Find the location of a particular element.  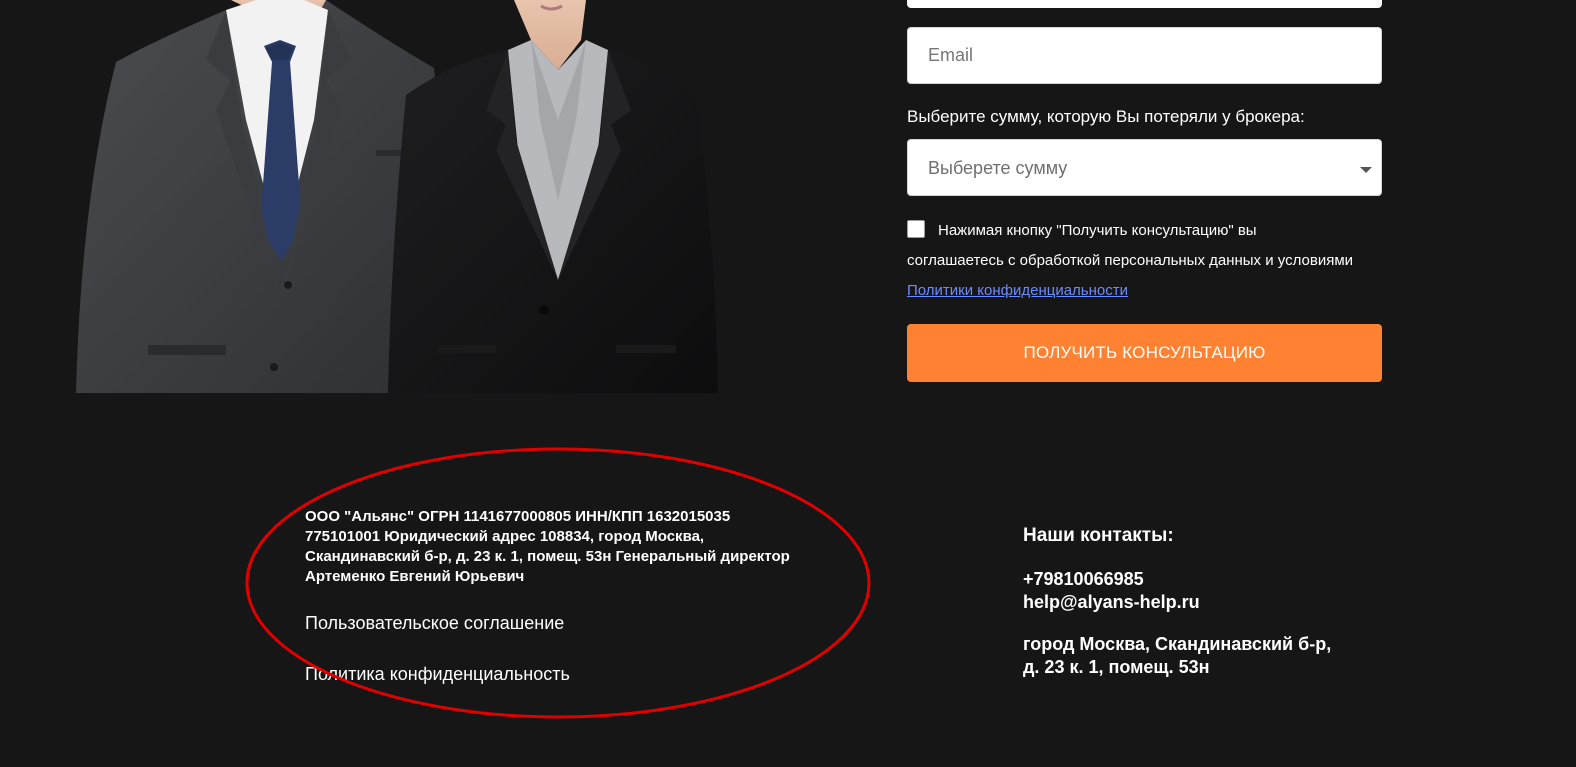

chevron-down-icon is located at coordinates (1366, 170).